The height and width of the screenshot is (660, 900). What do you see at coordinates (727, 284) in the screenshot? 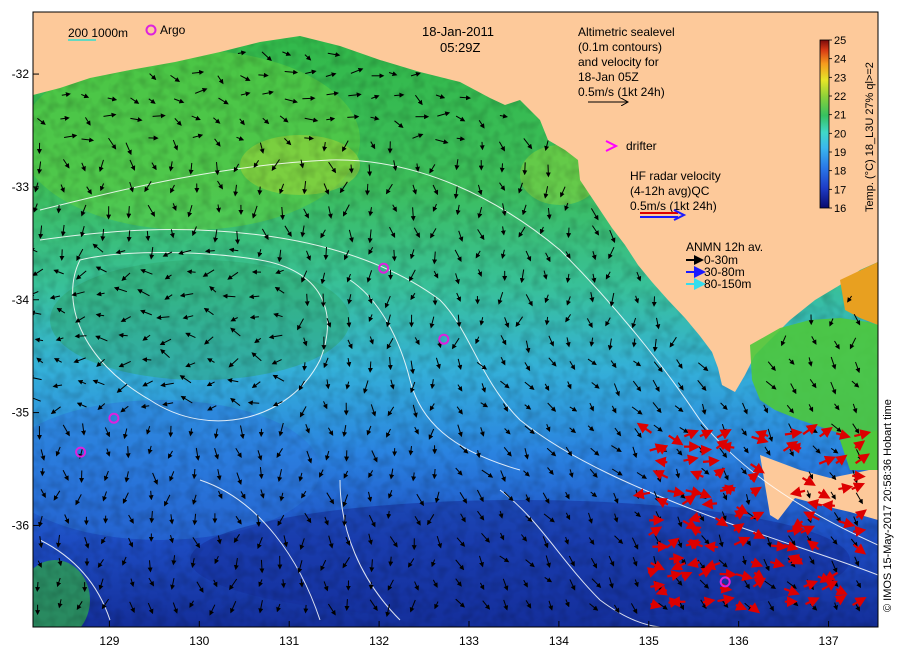
I see `anmn-label-80-150: 80-150m` at bounding box center [727, 284].